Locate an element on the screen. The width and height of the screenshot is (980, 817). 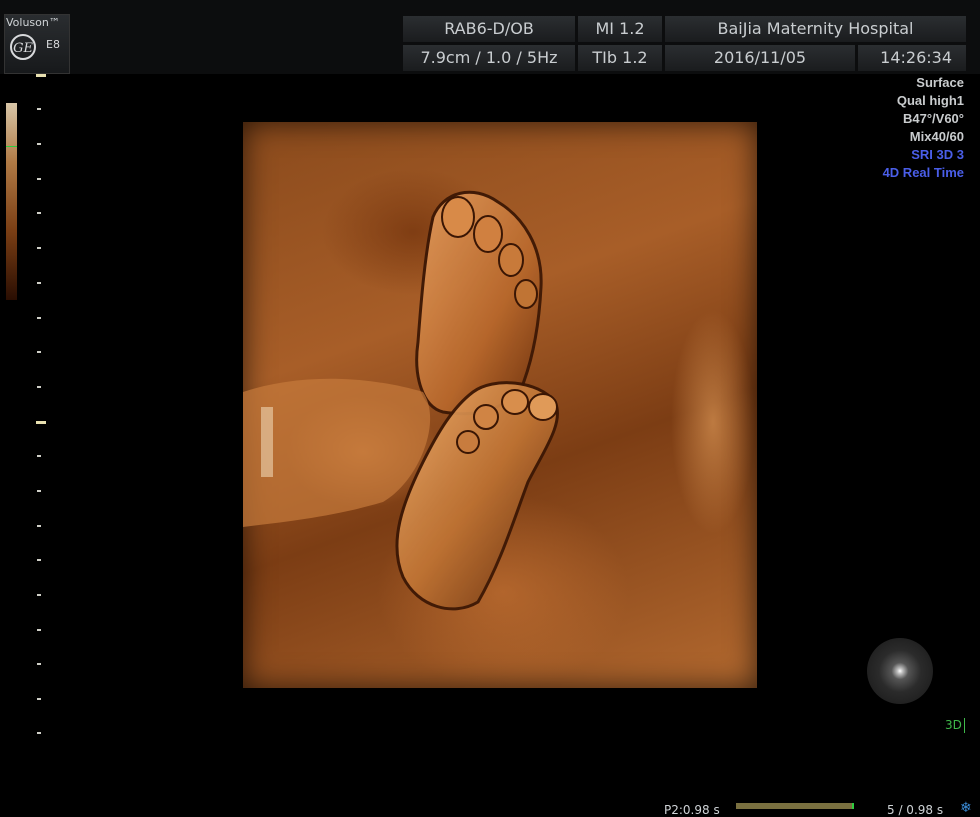
snowflake-icon: ❄ is located at coordinates (966, 808).